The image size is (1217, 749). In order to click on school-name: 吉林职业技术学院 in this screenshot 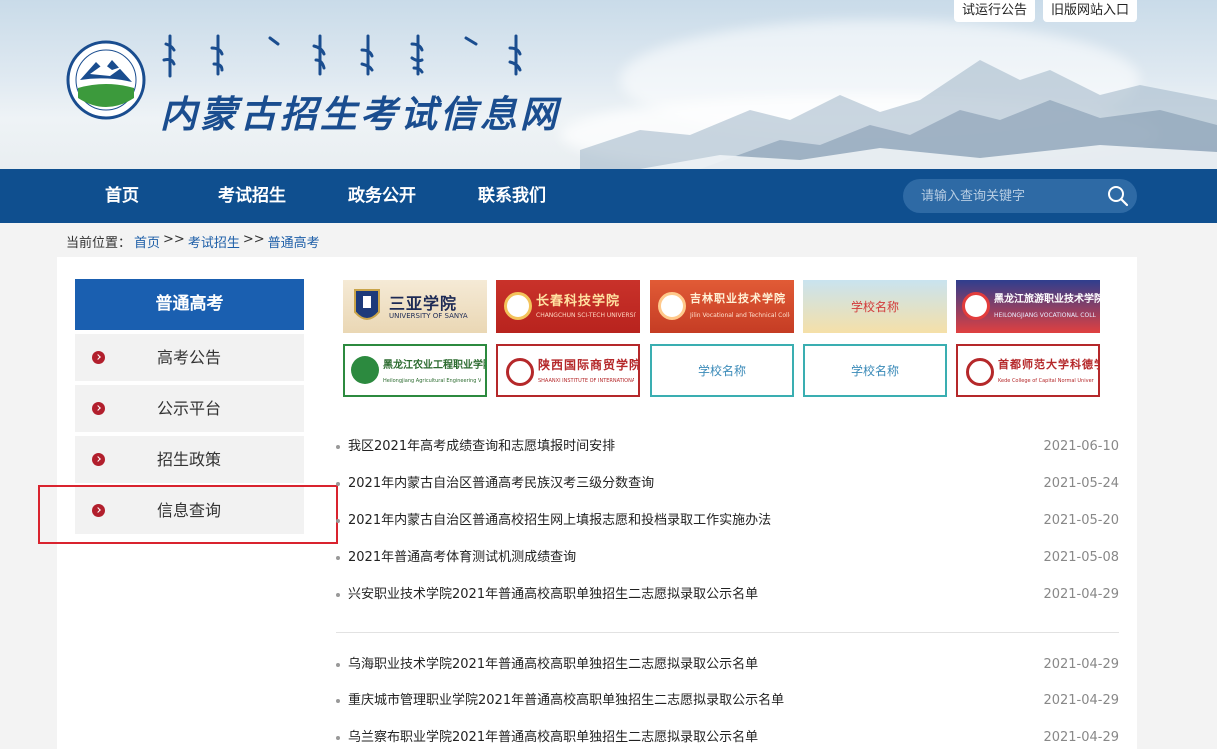, I will do `click(738, 298)`.